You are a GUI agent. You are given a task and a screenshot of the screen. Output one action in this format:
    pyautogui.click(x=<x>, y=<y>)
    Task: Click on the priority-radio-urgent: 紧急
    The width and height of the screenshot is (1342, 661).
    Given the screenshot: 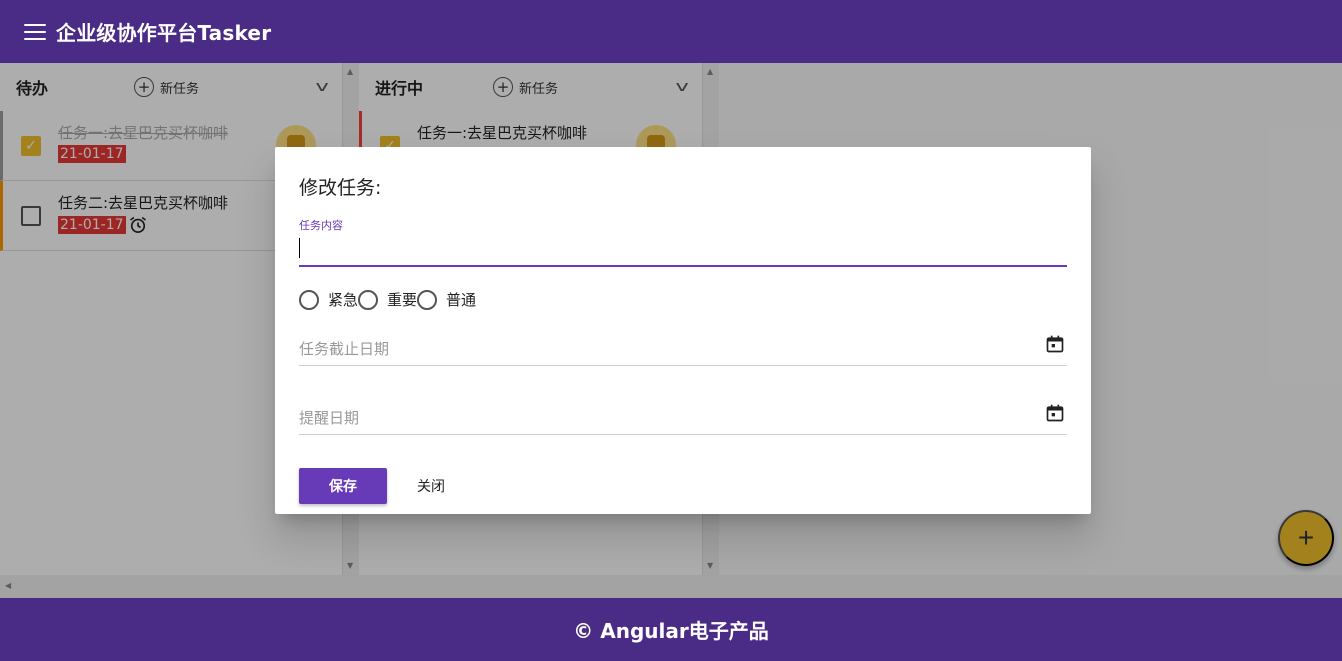 What is the action you would take?
    pyautogui.click(x=328, y=299)
    